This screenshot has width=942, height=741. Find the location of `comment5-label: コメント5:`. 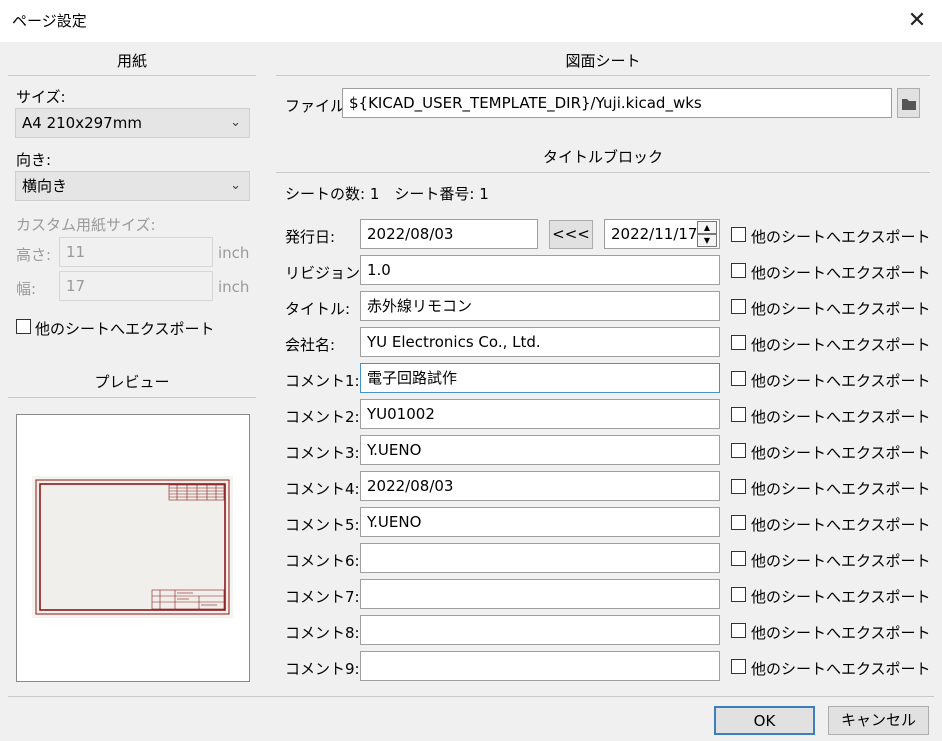

comment5-label: コメント5: is located at coordinates (322, 525).